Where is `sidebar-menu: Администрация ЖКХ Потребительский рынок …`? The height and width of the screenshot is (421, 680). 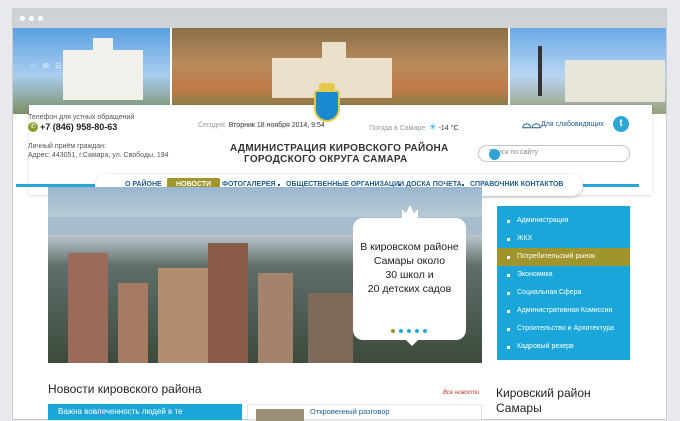
sidebar-menu: Администрация ЖКХ Потребительский рынок … is located at coordinates (563, 283).